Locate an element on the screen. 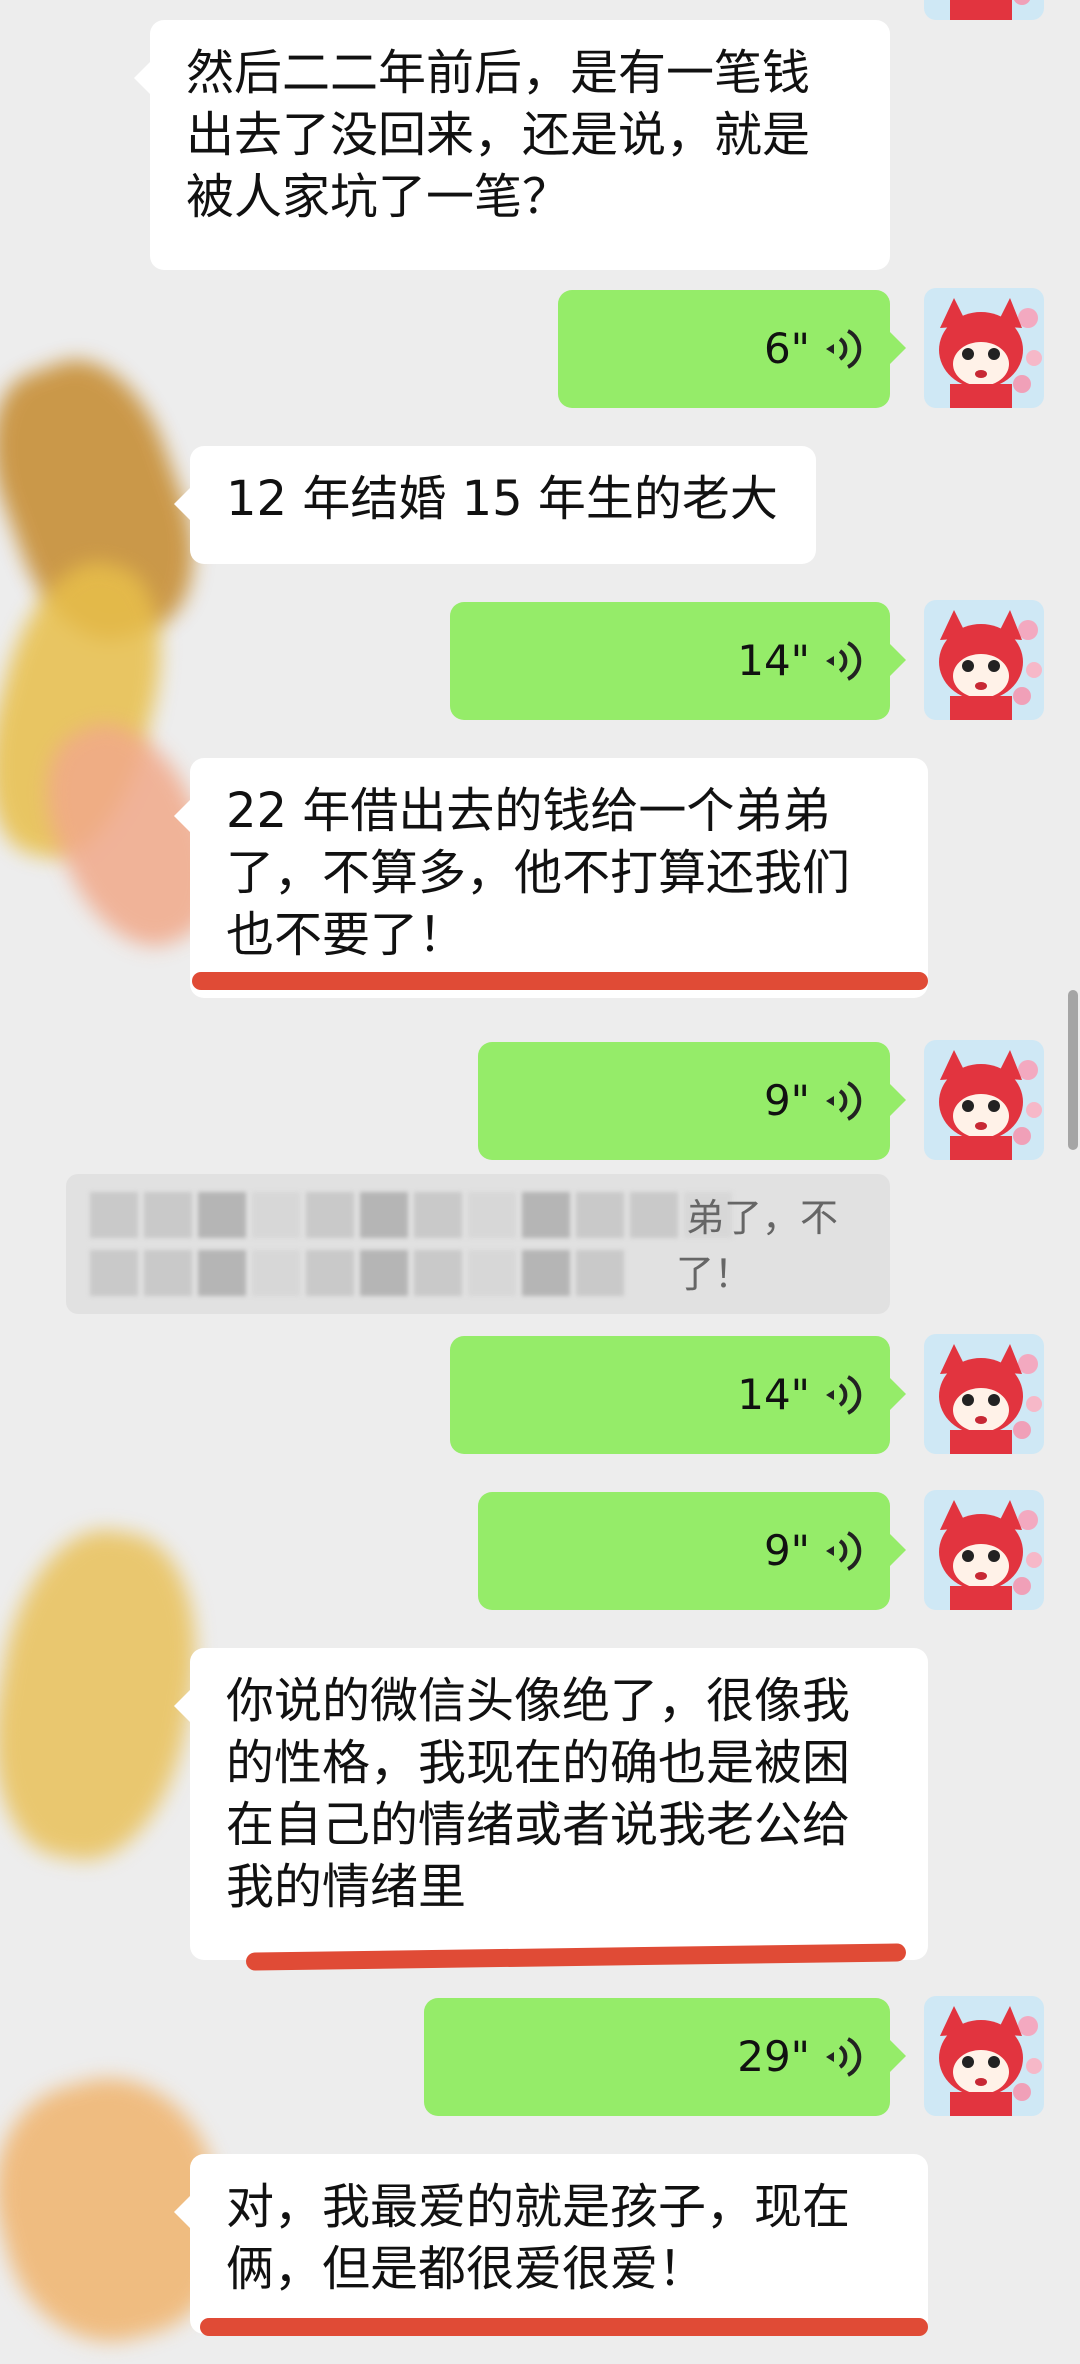  quoted-text: 弟了，不 is located at coordinates (762, 1218).